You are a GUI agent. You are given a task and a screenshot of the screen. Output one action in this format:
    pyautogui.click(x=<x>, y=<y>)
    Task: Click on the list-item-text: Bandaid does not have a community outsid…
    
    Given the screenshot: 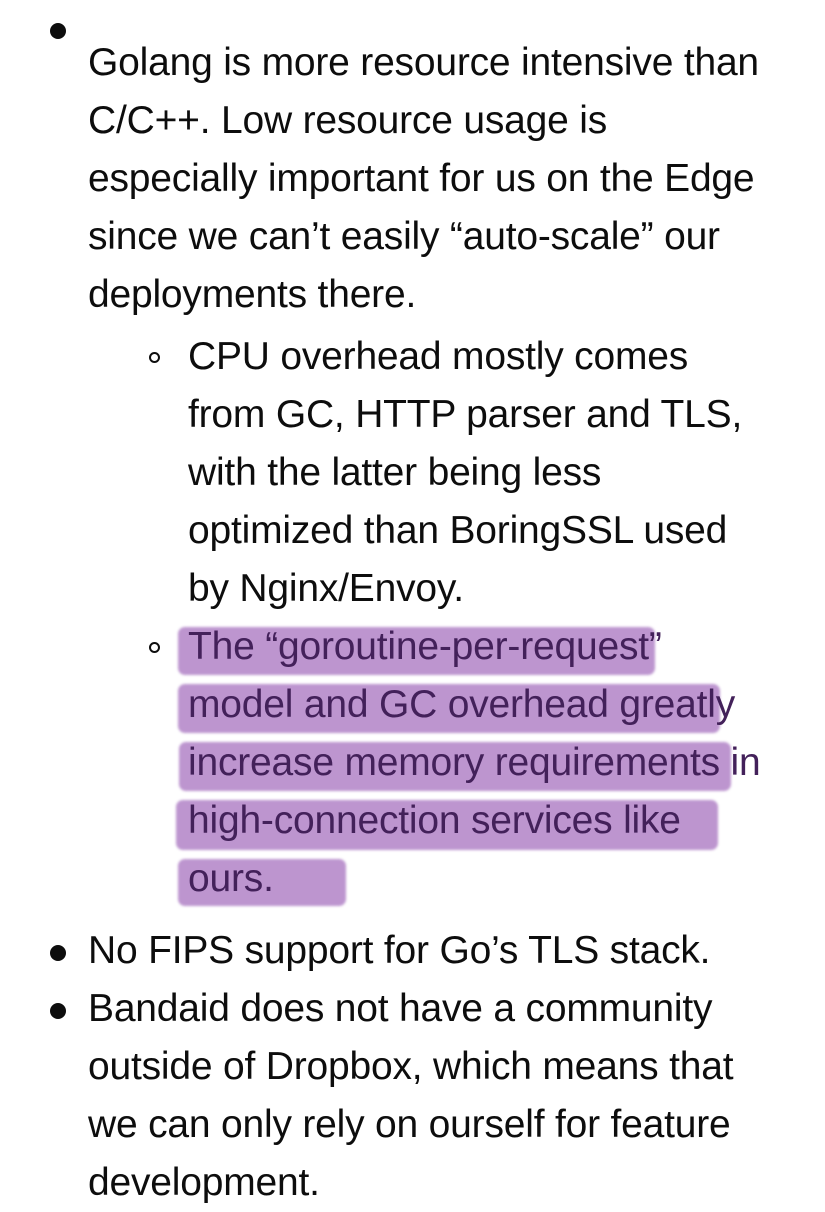 What is the action you would take?
    pyautogui.click(x=411, y=1095)
    